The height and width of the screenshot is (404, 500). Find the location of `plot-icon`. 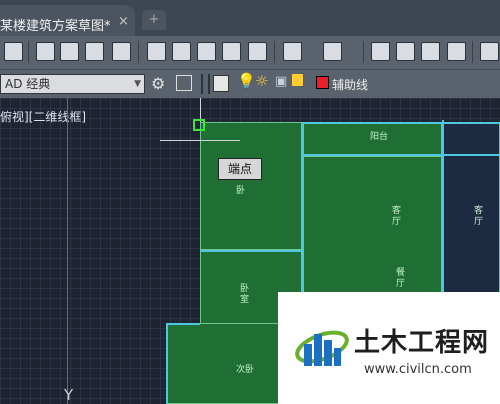

plot-icon is located at coordinates (45, 51).